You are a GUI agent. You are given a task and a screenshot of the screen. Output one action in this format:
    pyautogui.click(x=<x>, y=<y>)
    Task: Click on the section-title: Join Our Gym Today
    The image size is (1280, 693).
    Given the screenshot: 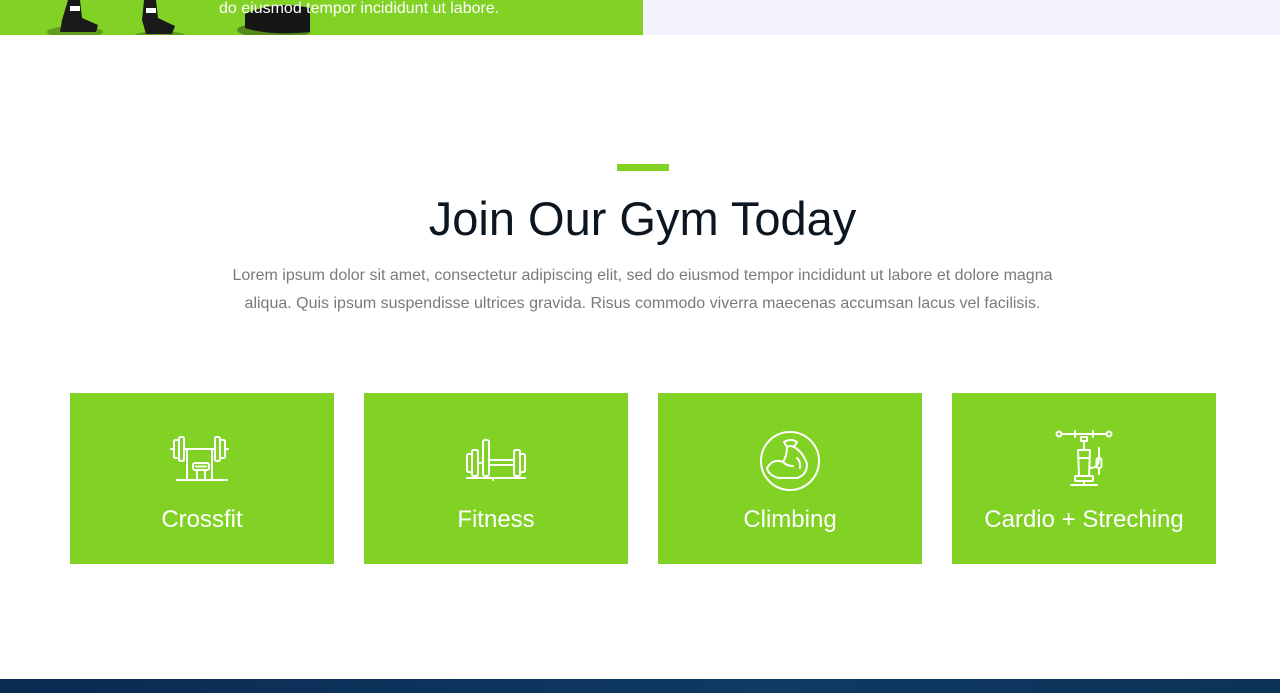 What is the action you would take?
    pyautogui.click(x=642, y=218)
    